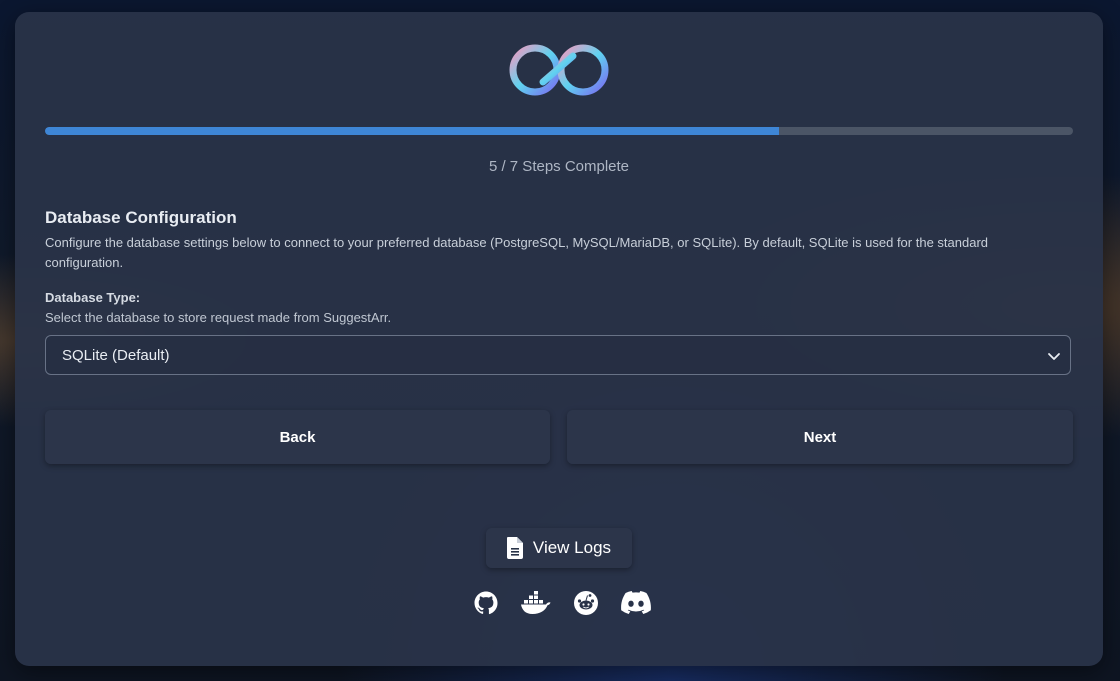 This screenshot has height=681, width=1120. I want to click on chevron-down-icon, so click(1054, 356).